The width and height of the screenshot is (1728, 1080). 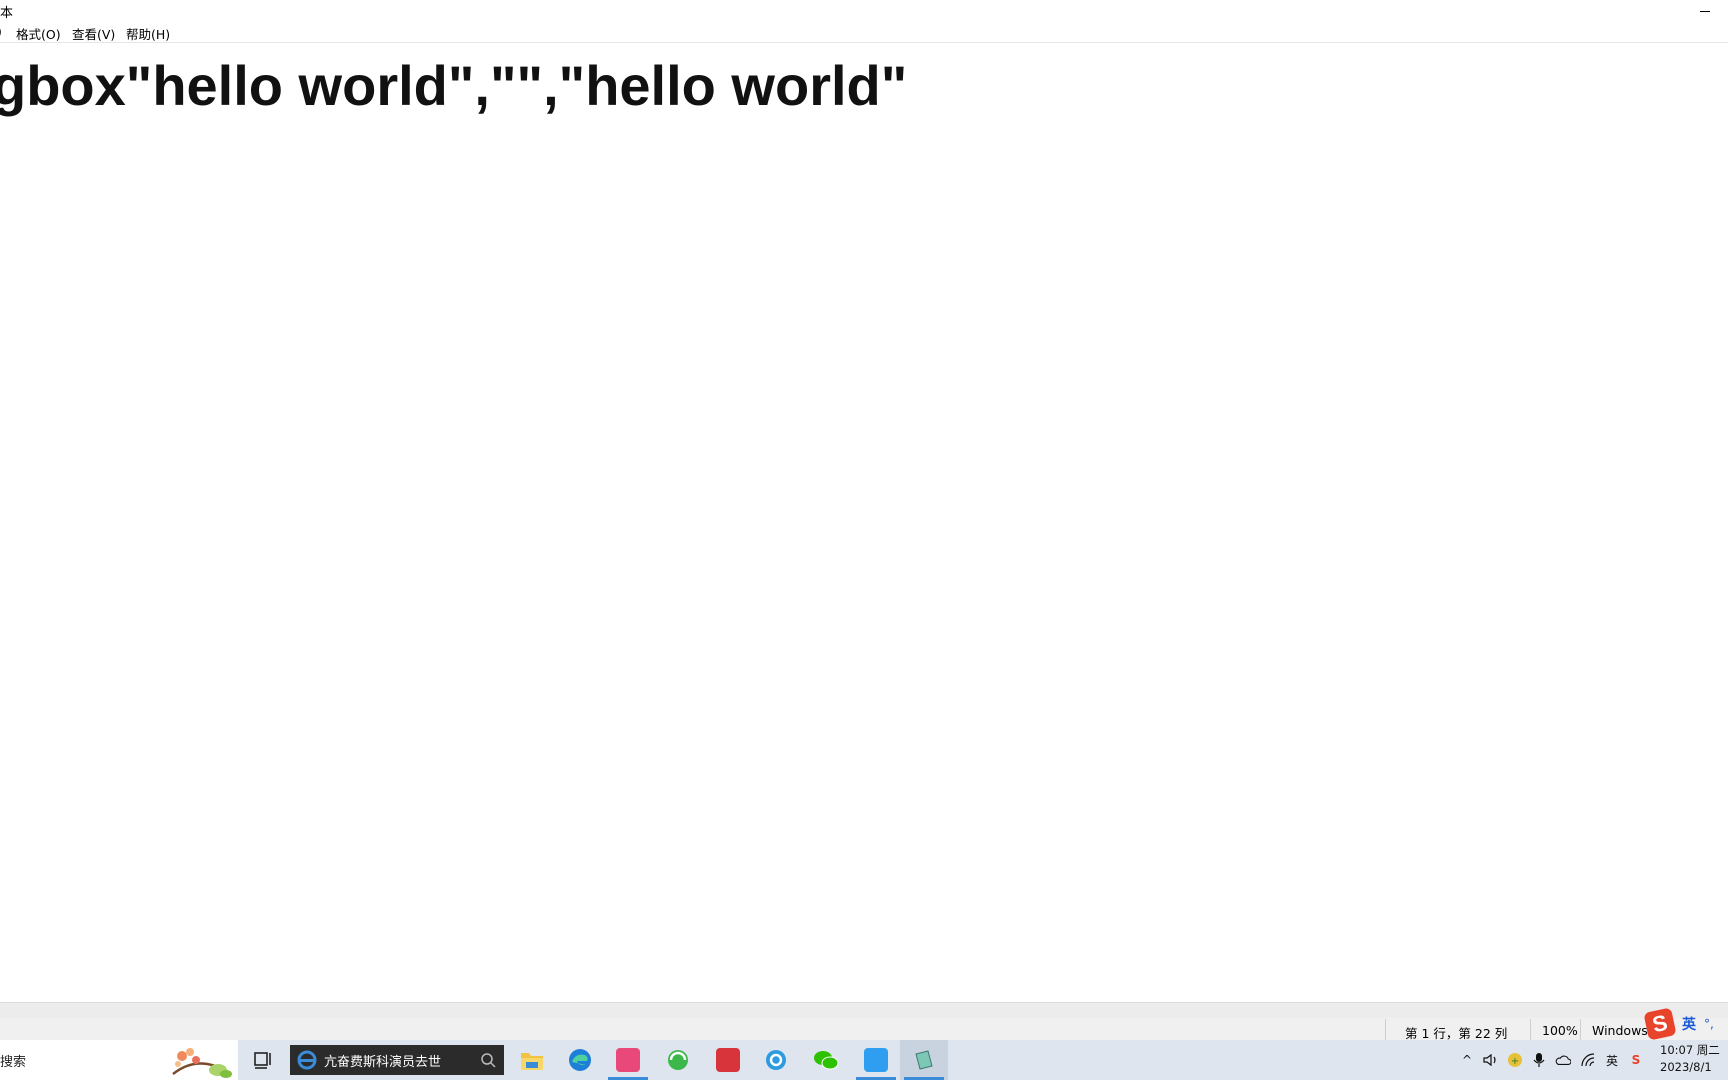 I want to click on search-text: 搜索, so click(x=13, y=1062).